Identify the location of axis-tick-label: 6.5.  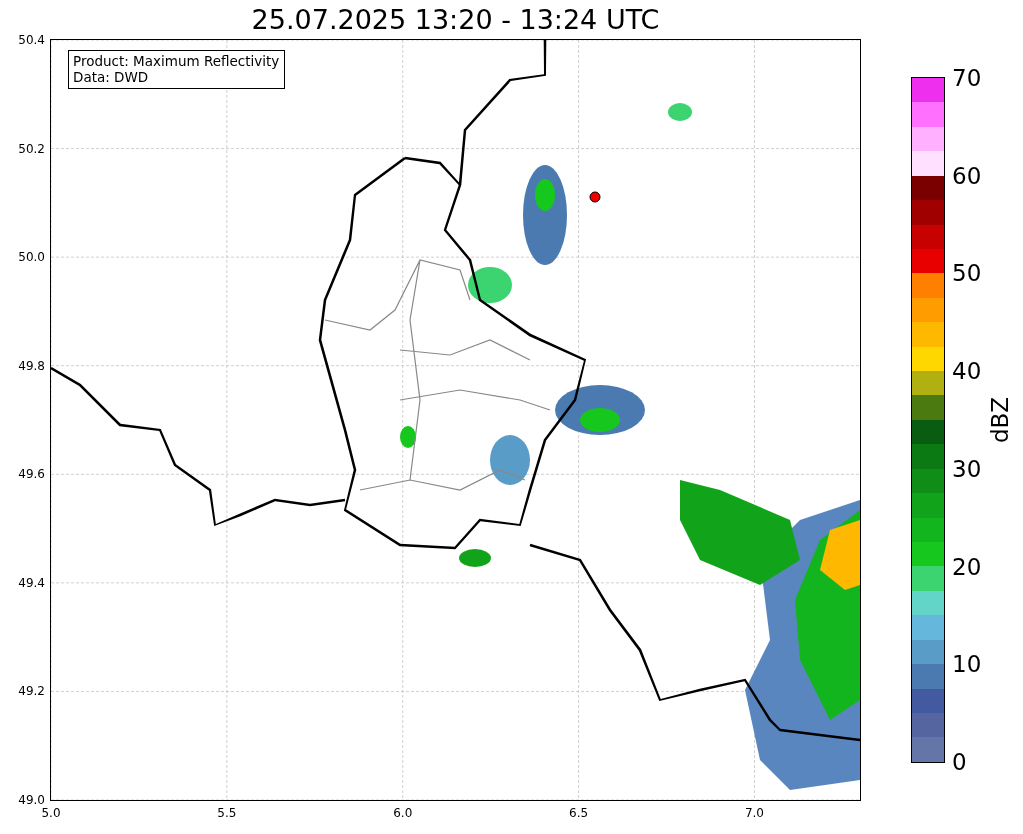
(579, 813).